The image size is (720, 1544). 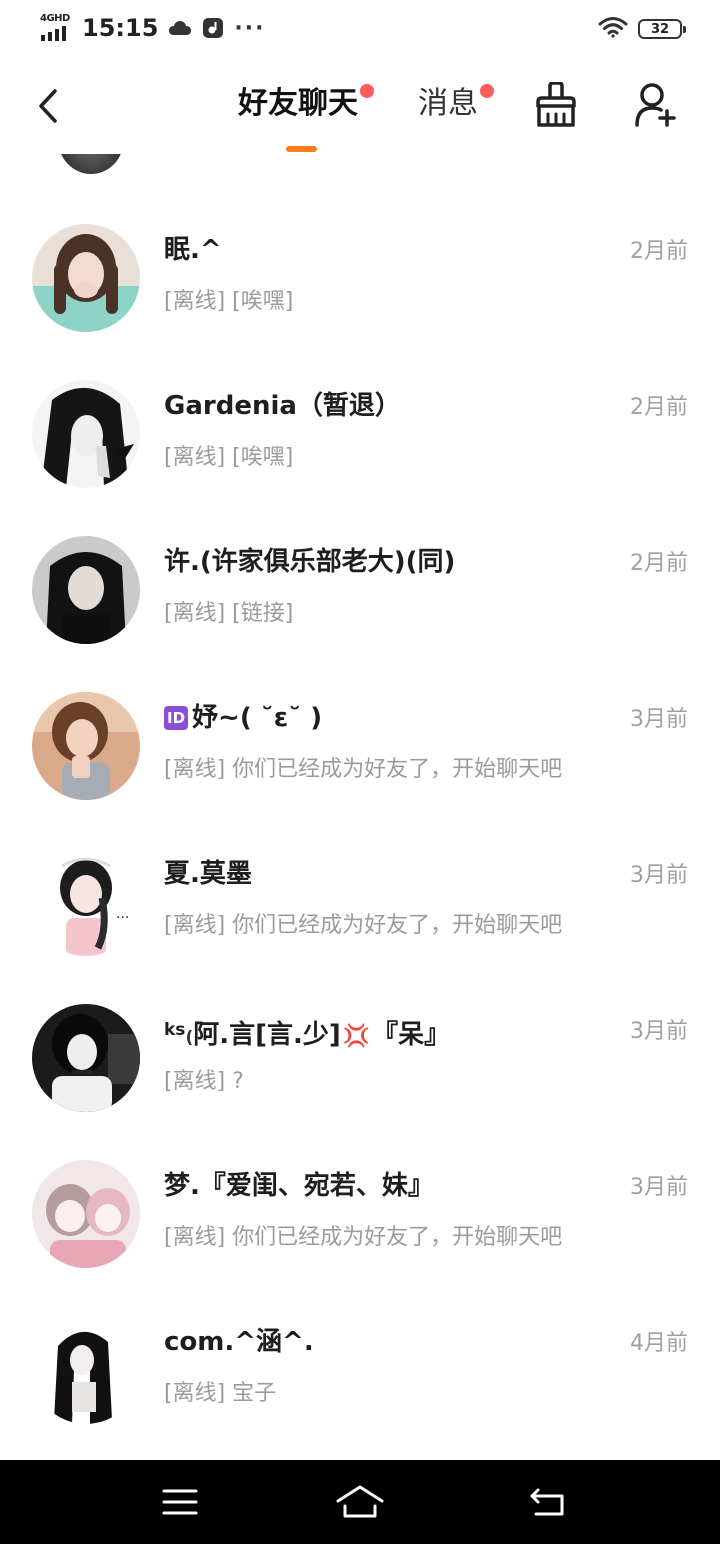 I want to click on anger-emoji-icon: 💢, so click(x=356, y=1036).